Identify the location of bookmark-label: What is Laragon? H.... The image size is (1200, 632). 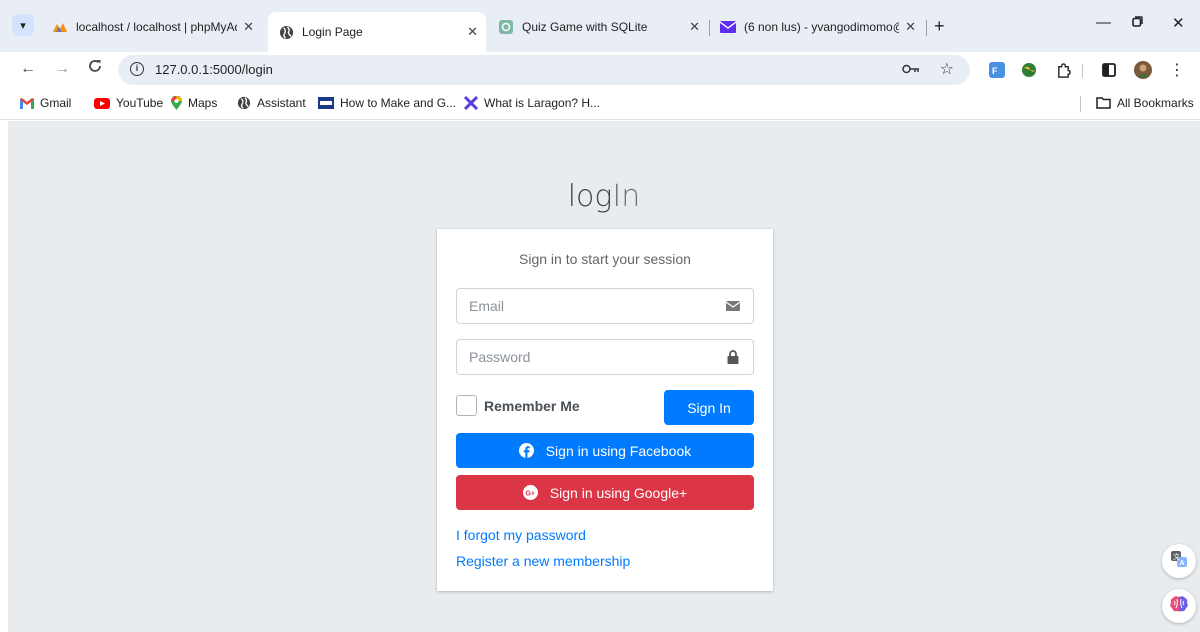
(542, 103).